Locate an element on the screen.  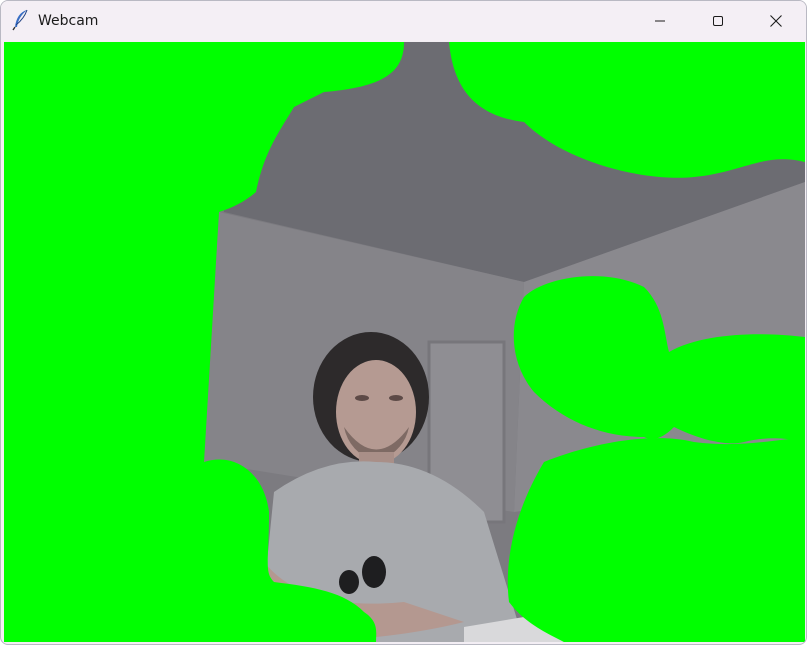
close-icon is located at coordinates (776, 21).